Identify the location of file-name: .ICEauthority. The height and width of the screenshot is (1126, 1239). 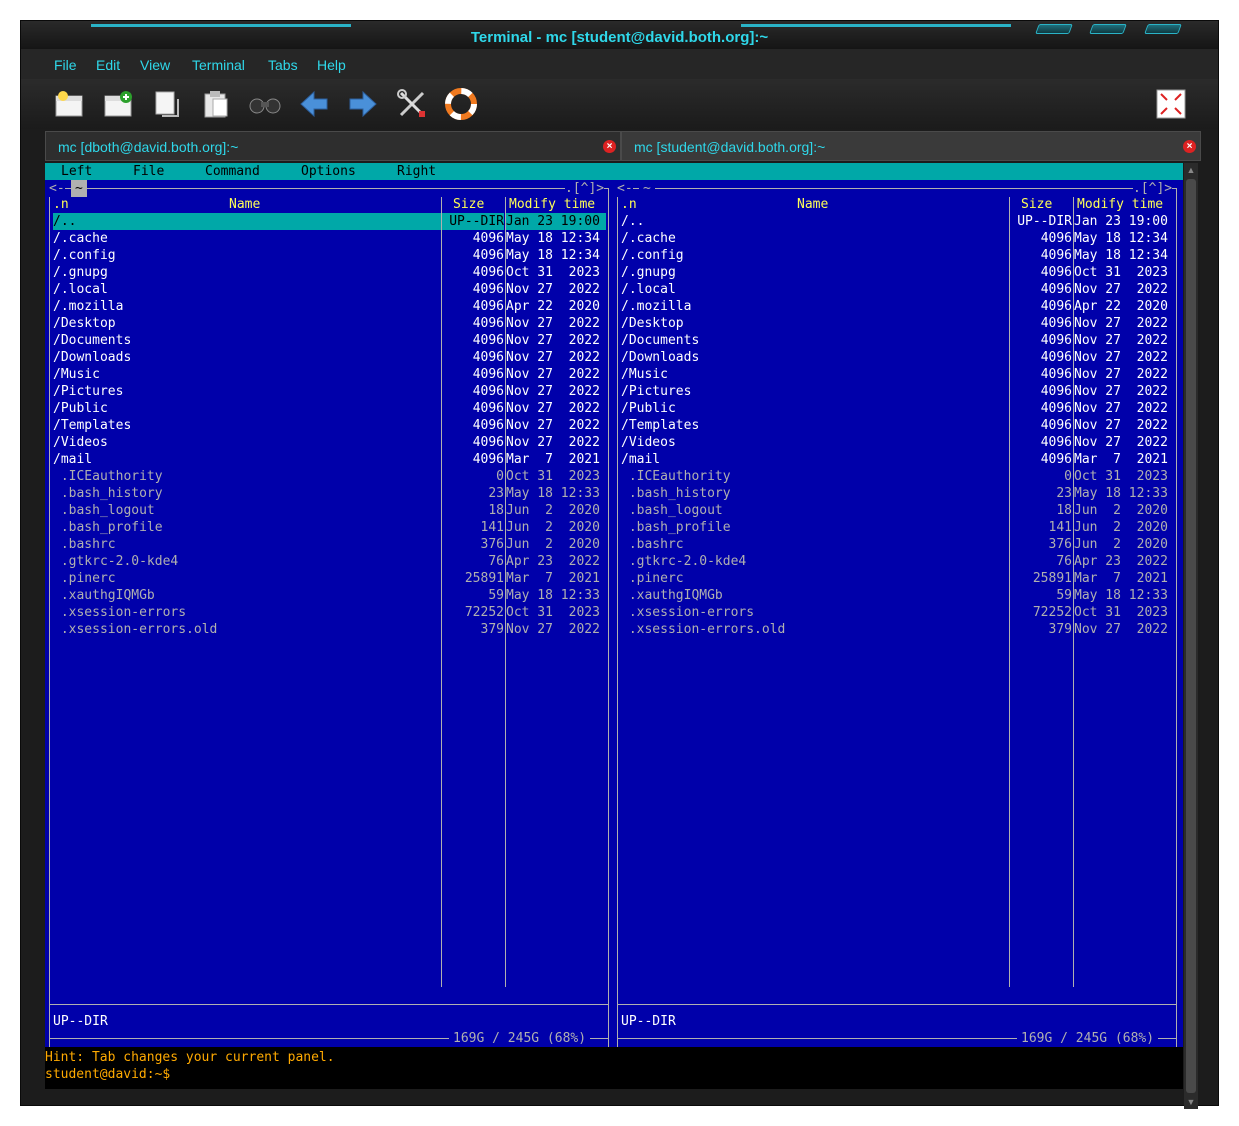
(676, 476).